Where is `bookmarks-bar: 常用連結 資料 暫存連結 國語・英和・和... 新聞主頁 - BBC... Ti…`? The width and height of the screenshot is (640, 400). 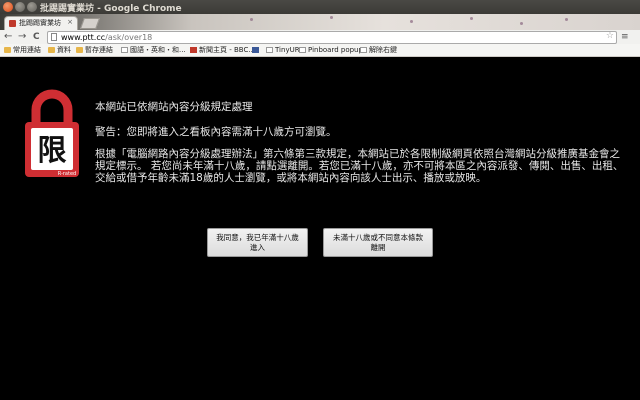
bookmarks-bar: 常用連結 資料 暫存連結 國語・英和・和... 新聞主頁 - BBC... Ti… is located at coordinates (320, 50).